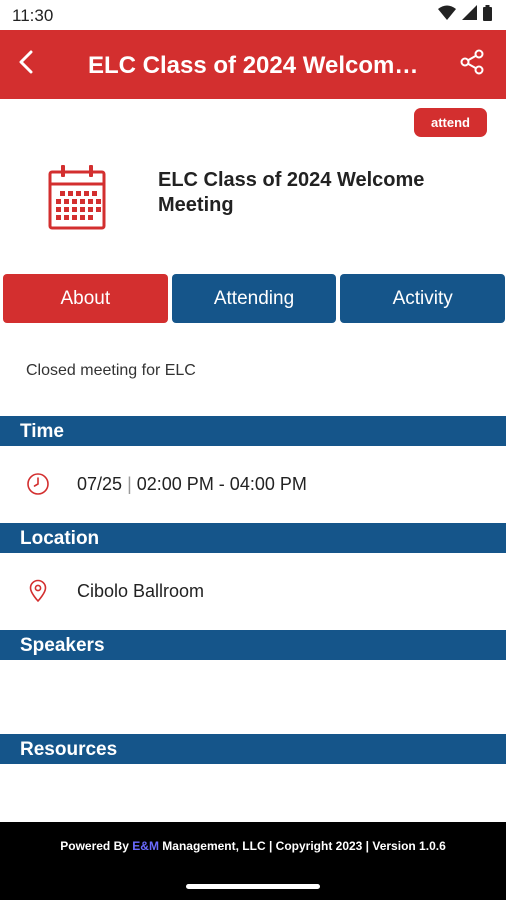 The height and width of the screenshot is (900, 506). I want to click on home-indicator, so click(253, 886).